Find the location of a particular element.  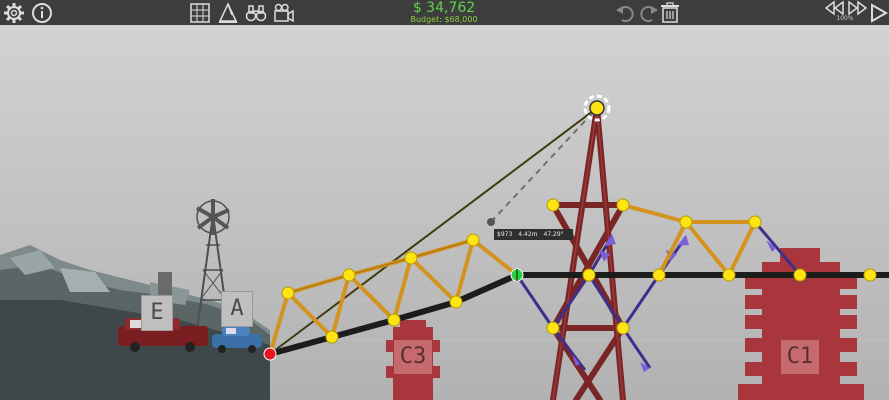

measurement-readout: $973 4.42m 47.29° is located at coordinates (533, 234).